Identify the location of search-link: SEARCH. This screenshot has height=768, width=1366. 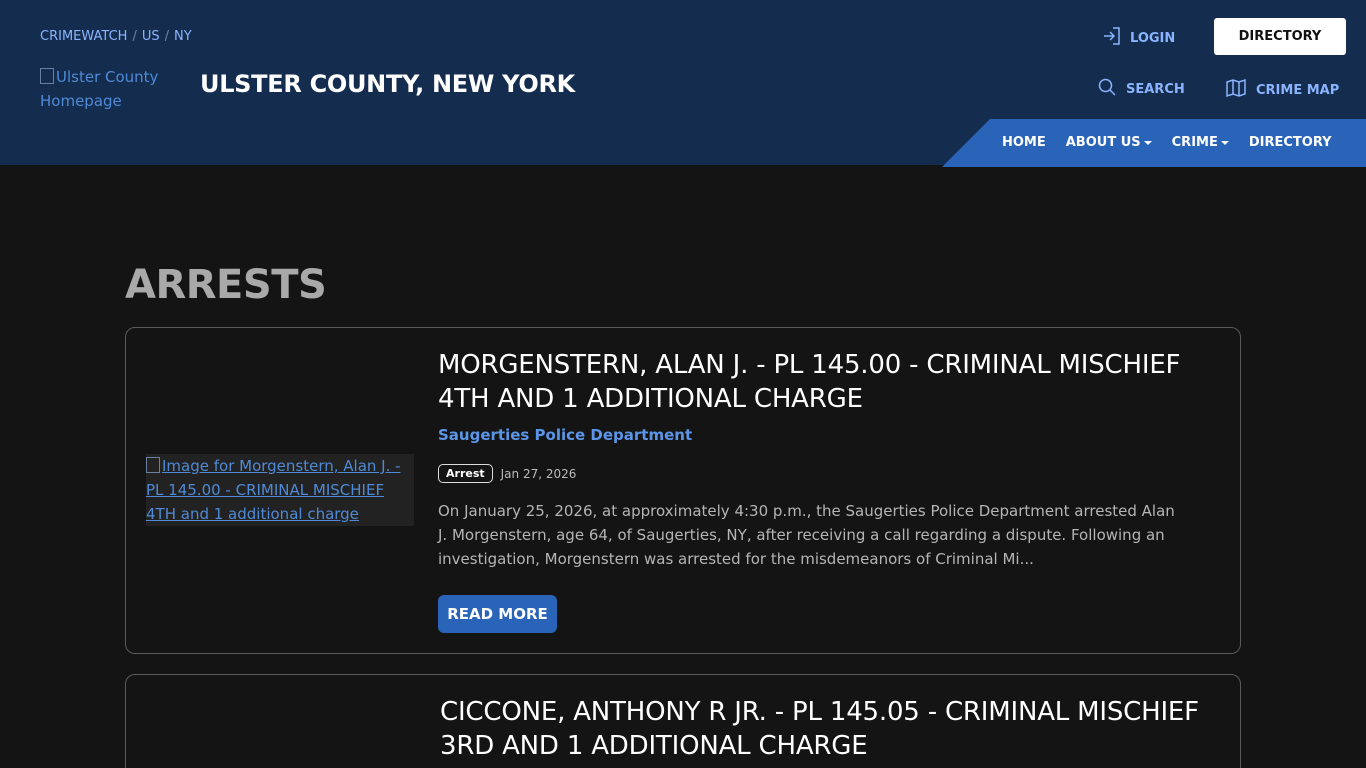
(1141, 89).